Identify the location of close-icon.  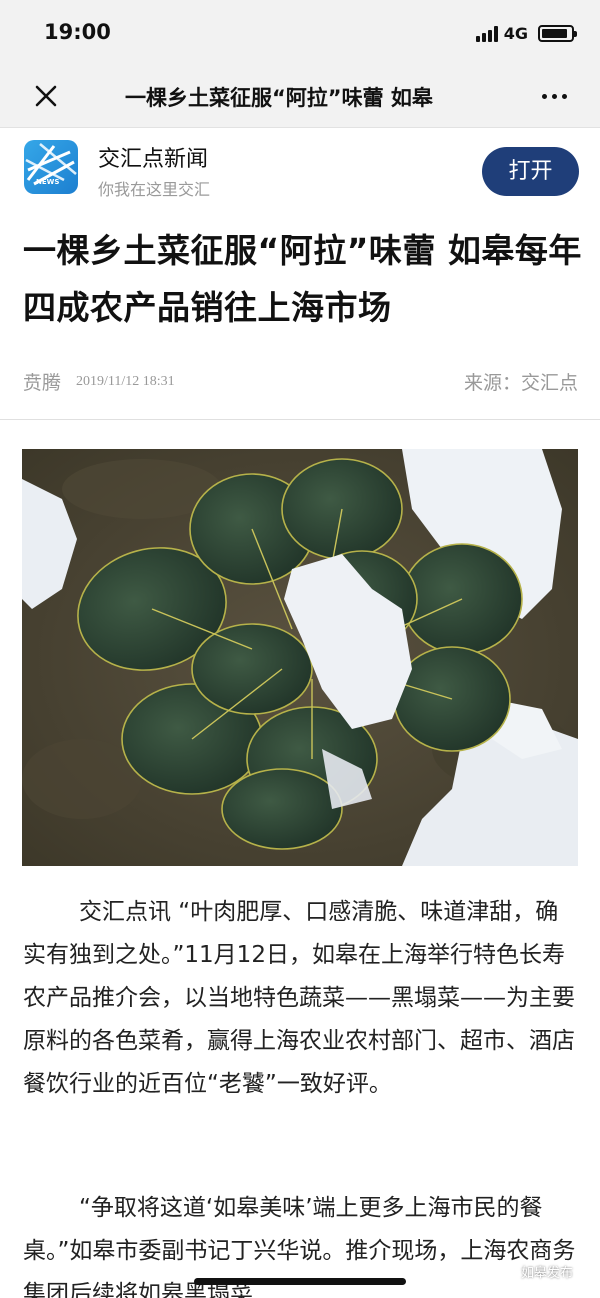
(46, 96).